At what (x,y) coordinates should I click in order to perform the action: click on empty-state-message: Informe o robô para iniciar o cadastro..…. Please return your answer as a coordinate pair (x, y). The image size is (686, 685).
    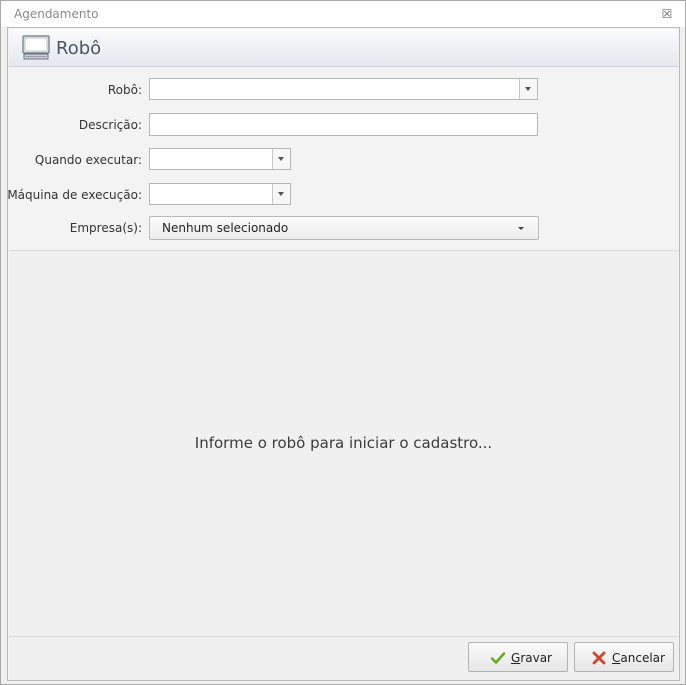
    Looking at the image, I should click on (343, 443).